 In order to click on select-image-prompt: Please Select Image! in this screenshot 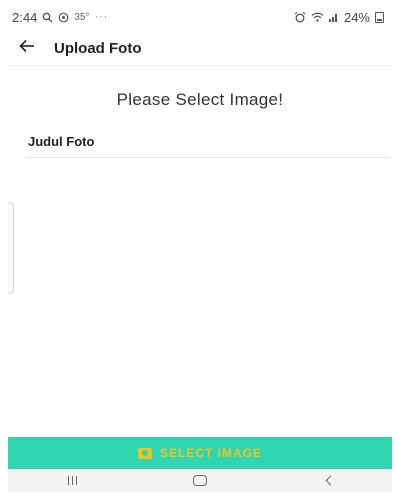, I will do `click(200, 99)`.